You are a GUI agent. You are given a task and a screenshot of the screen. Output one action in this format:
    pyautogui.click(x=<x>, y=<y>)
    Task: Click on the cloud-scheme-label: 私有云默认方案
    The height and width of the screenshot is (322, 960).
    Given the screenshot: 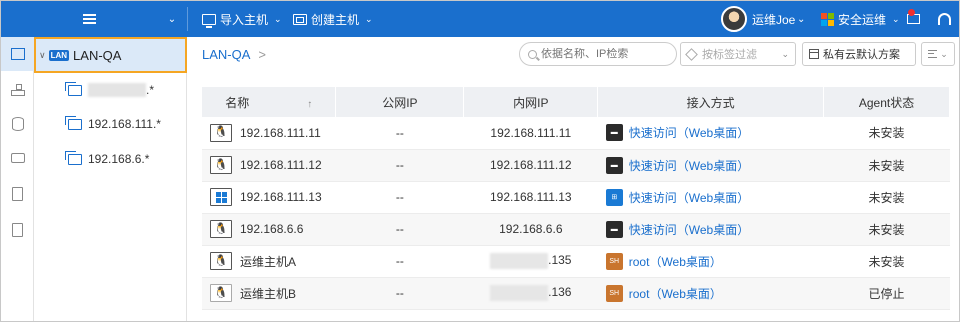 What is the action you would take?
    pyautogui.click(x=861, y=55)
    